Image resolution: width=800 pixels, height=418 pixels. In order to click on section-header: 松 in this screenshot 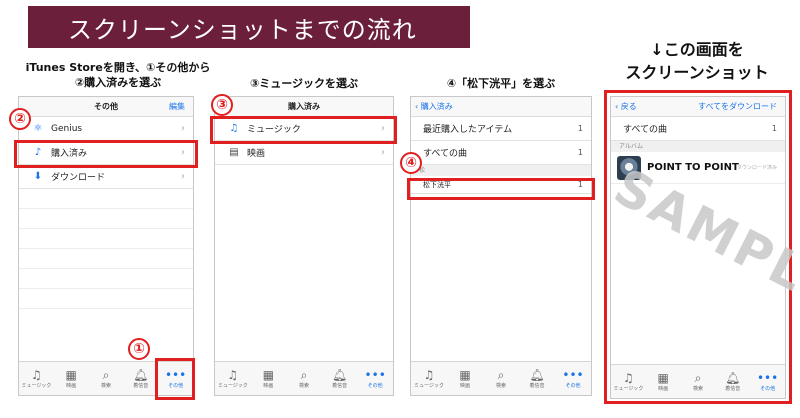, I will do `click(501, 170)`.